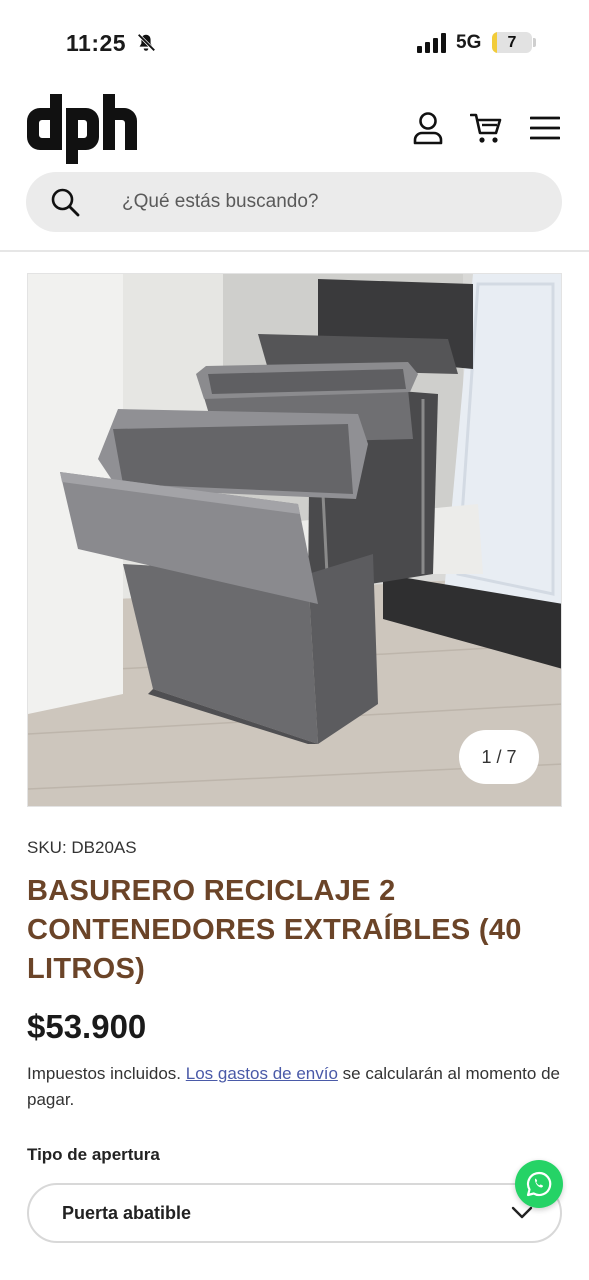 This screenshot has width=589, height=1280. What do you see at coordinates (93, 1154) in the screenshot?
I see `option-label: Tipo de apertura` at bounding box center [93, 1154].